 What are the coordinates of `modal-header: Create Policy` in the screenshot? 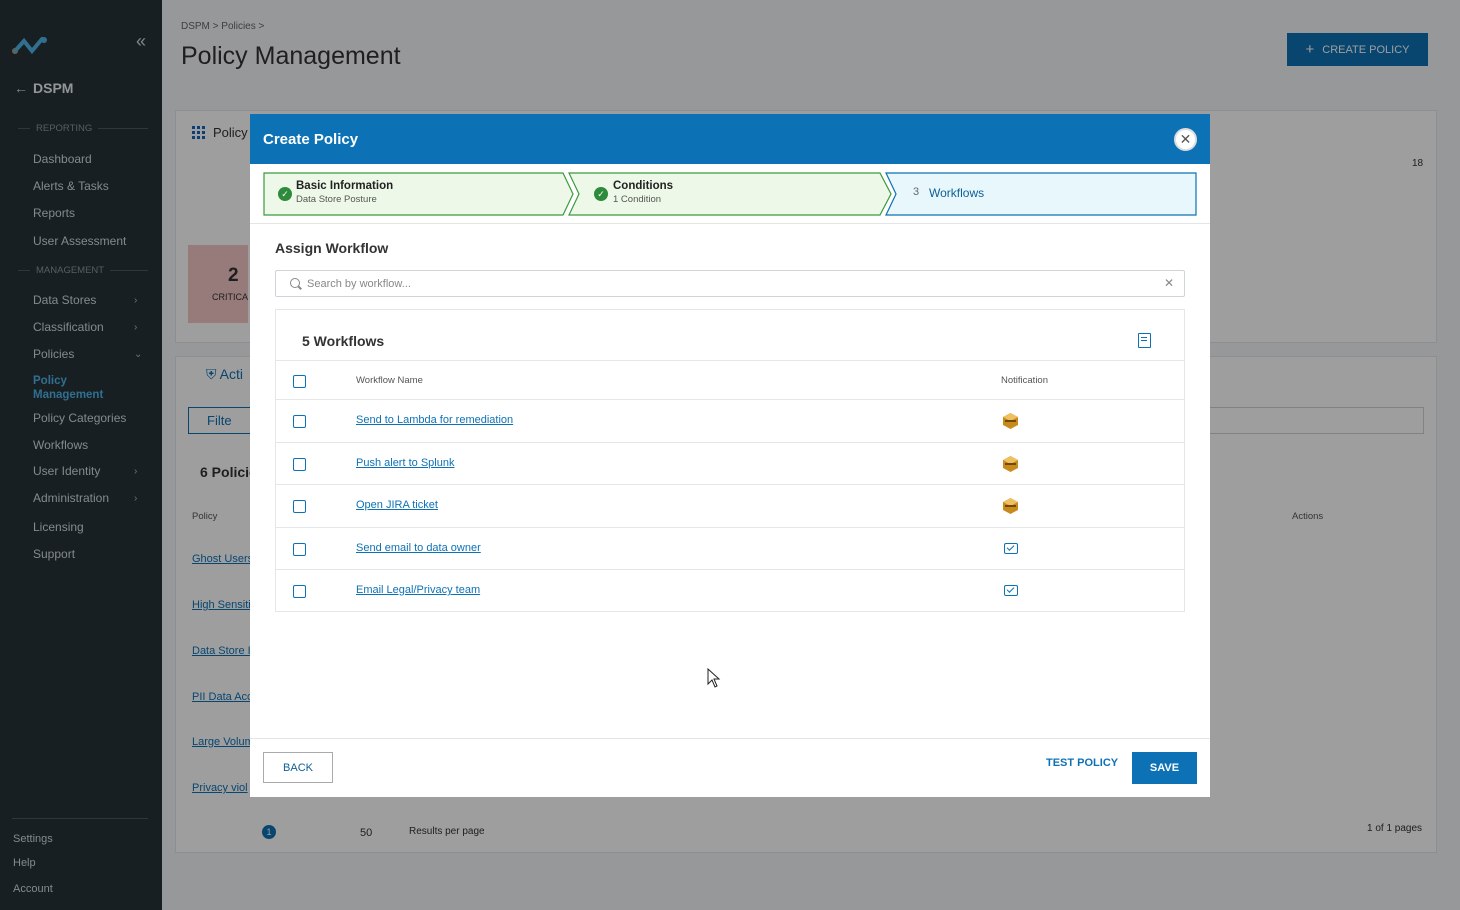 It's located at (730, 139).